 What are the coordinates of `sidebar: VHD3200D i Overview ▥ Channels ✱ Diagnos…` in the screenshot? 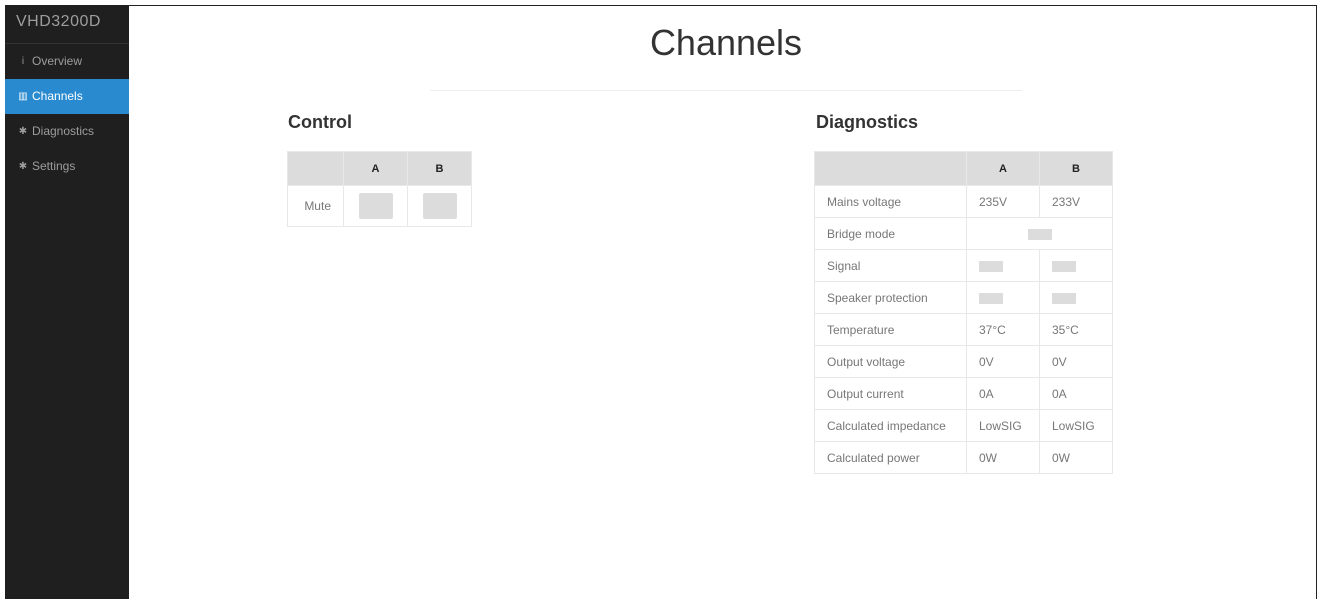 It's located at (67, 302).